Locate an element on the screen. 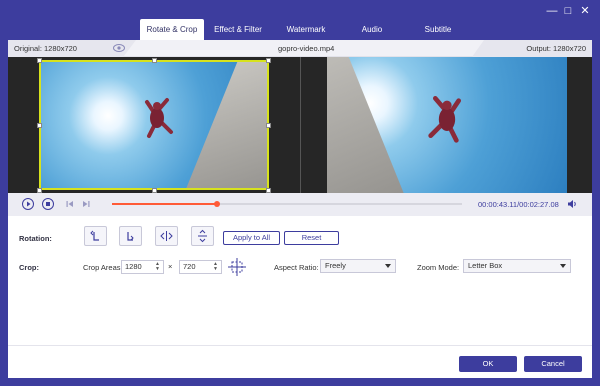 This screenshot has height=386, width=600. progress-knob is located at coordinates (217, 204).